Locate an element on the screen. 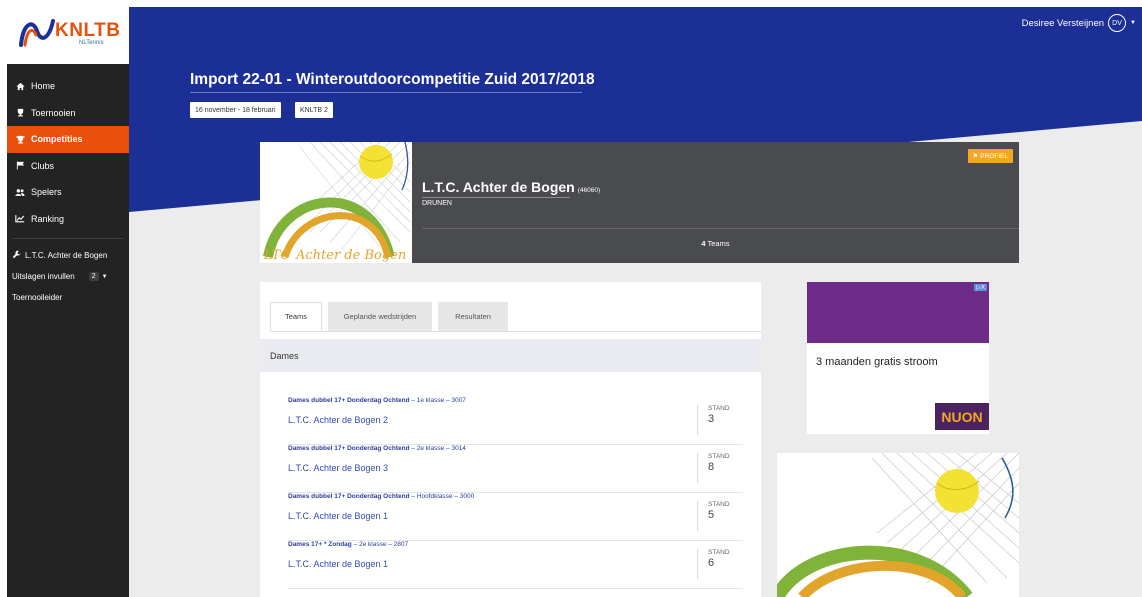  sidebar-item-toernooien: Toernooien is located at coordinates (68, 113).